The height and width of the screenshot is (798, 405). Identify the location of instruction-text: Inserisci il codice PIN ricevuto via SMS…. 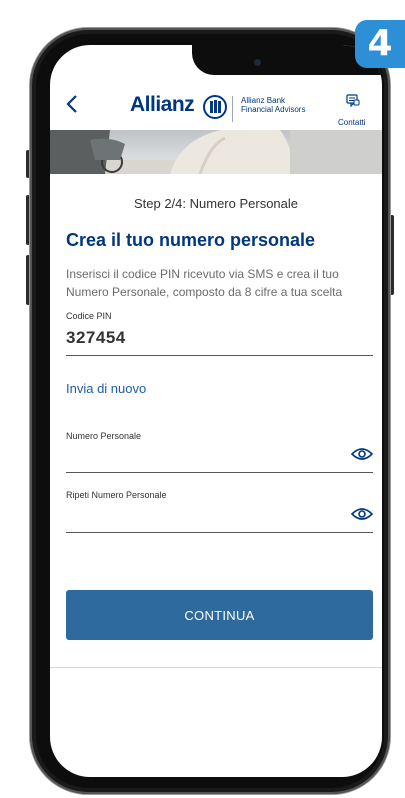
(204, 283).